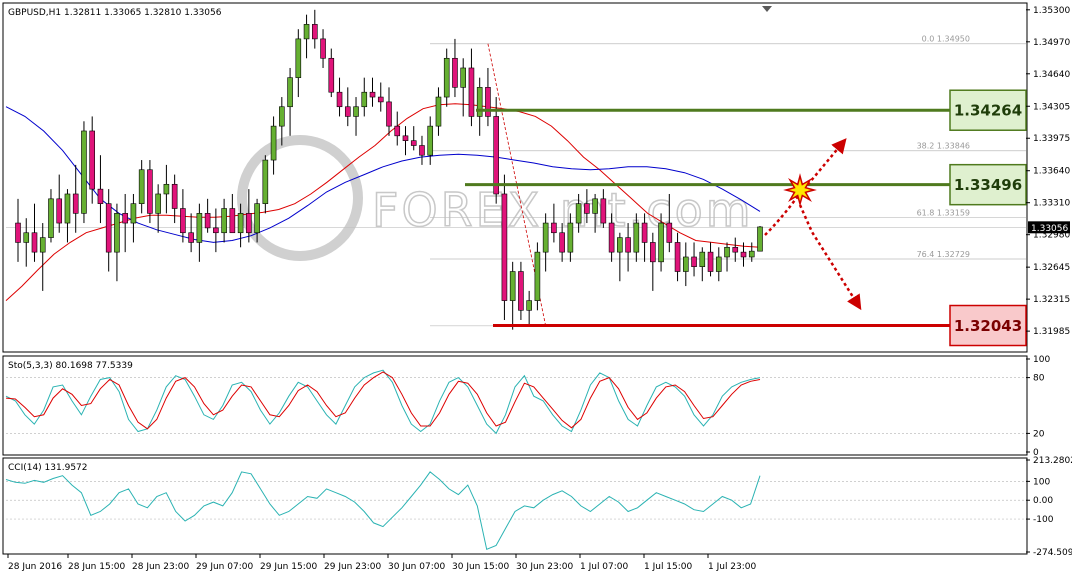 This screenshot has height=579, width=1072. I want to click on y-tick-label: 1.33640, so click(1051, 172).